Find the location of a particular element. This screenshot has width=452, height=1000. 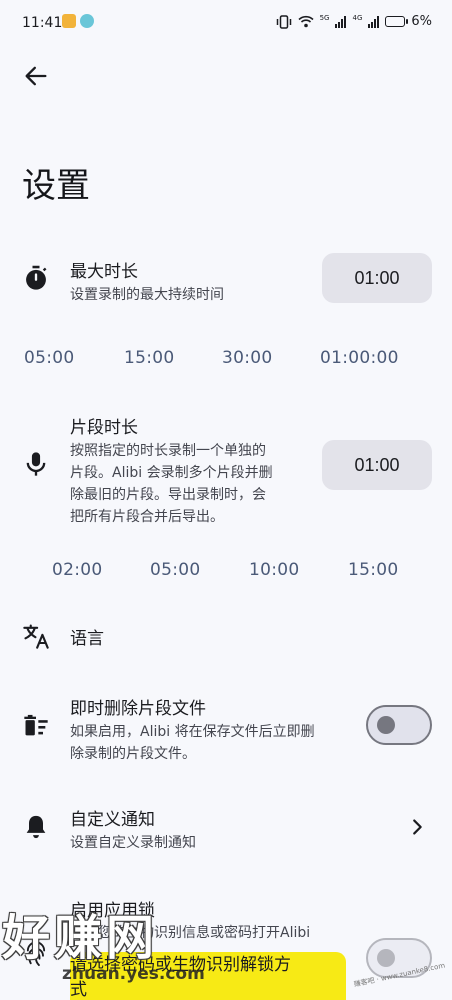

segment-duration-preset-1: 02:00 is located at coordinates (77, 570).